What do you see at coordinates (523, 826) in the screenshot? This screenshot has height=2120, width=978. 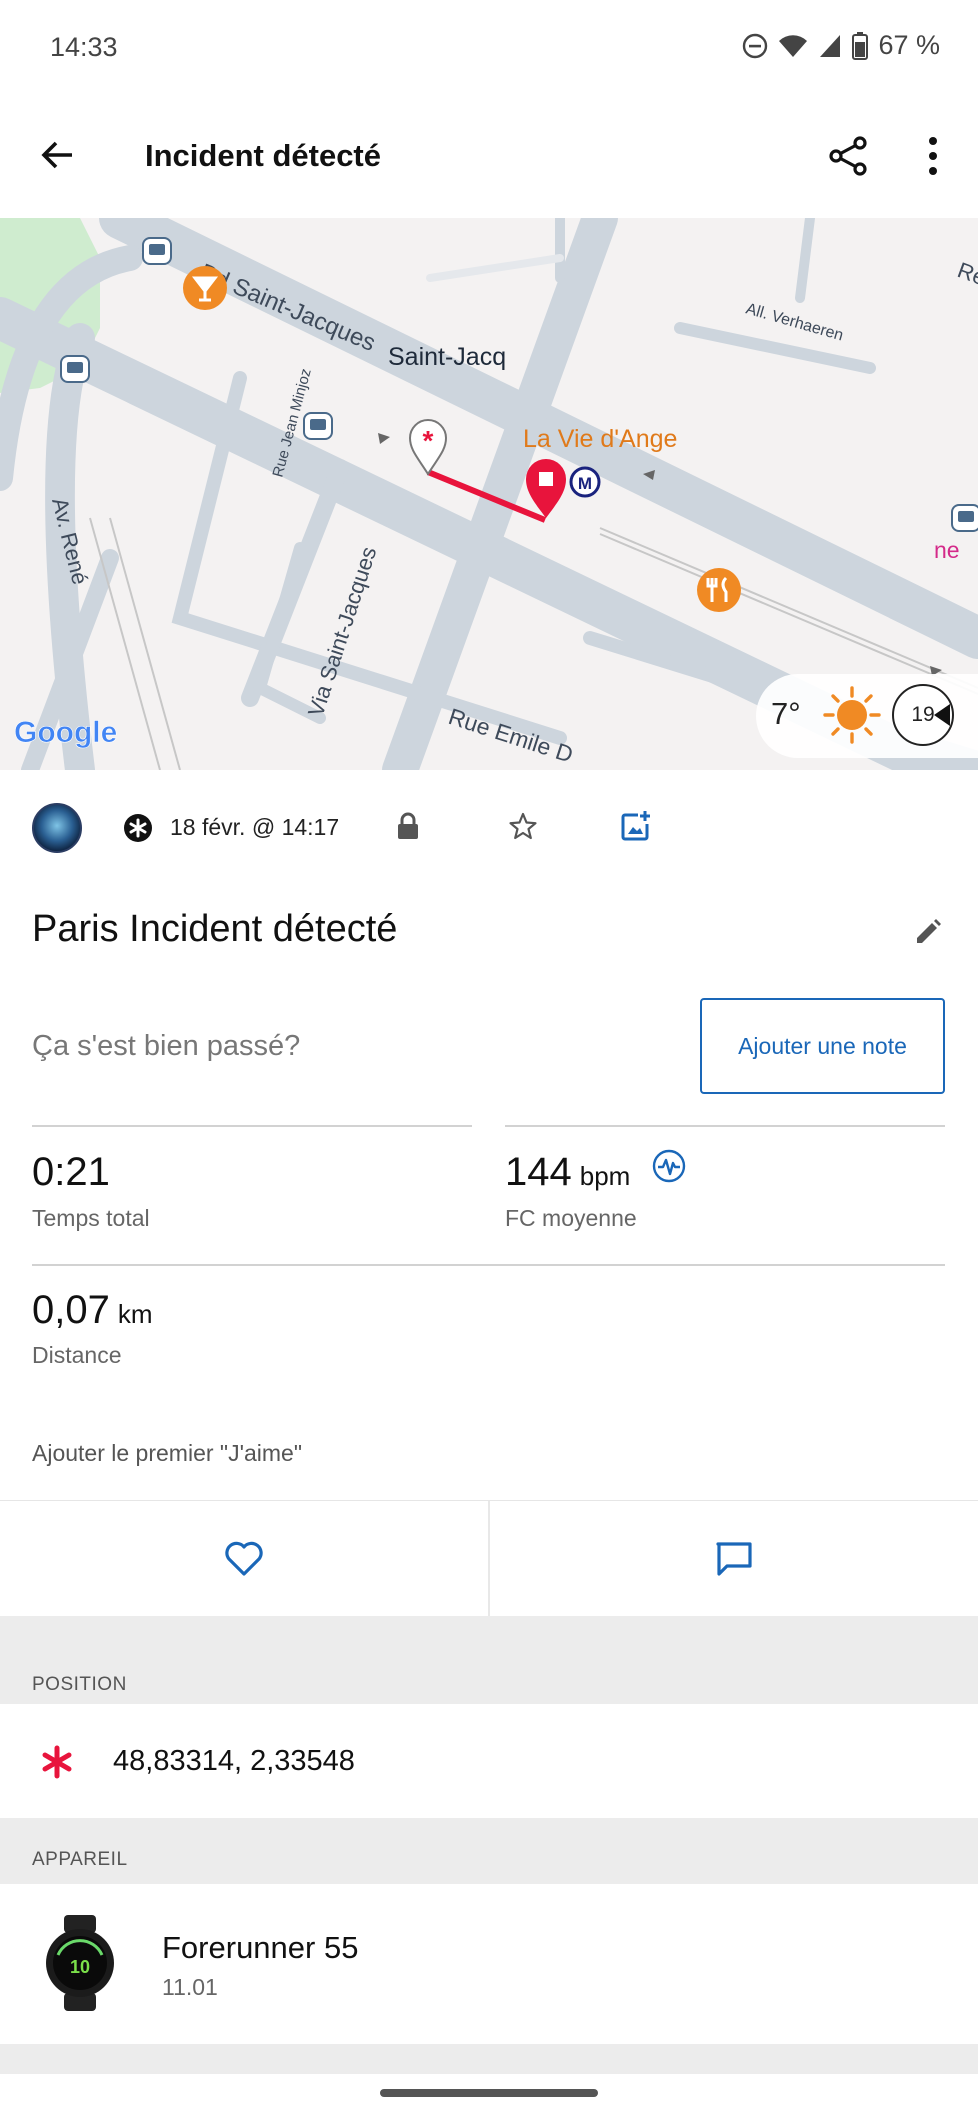 I see `star-icon` at bounding box center [523, 826].